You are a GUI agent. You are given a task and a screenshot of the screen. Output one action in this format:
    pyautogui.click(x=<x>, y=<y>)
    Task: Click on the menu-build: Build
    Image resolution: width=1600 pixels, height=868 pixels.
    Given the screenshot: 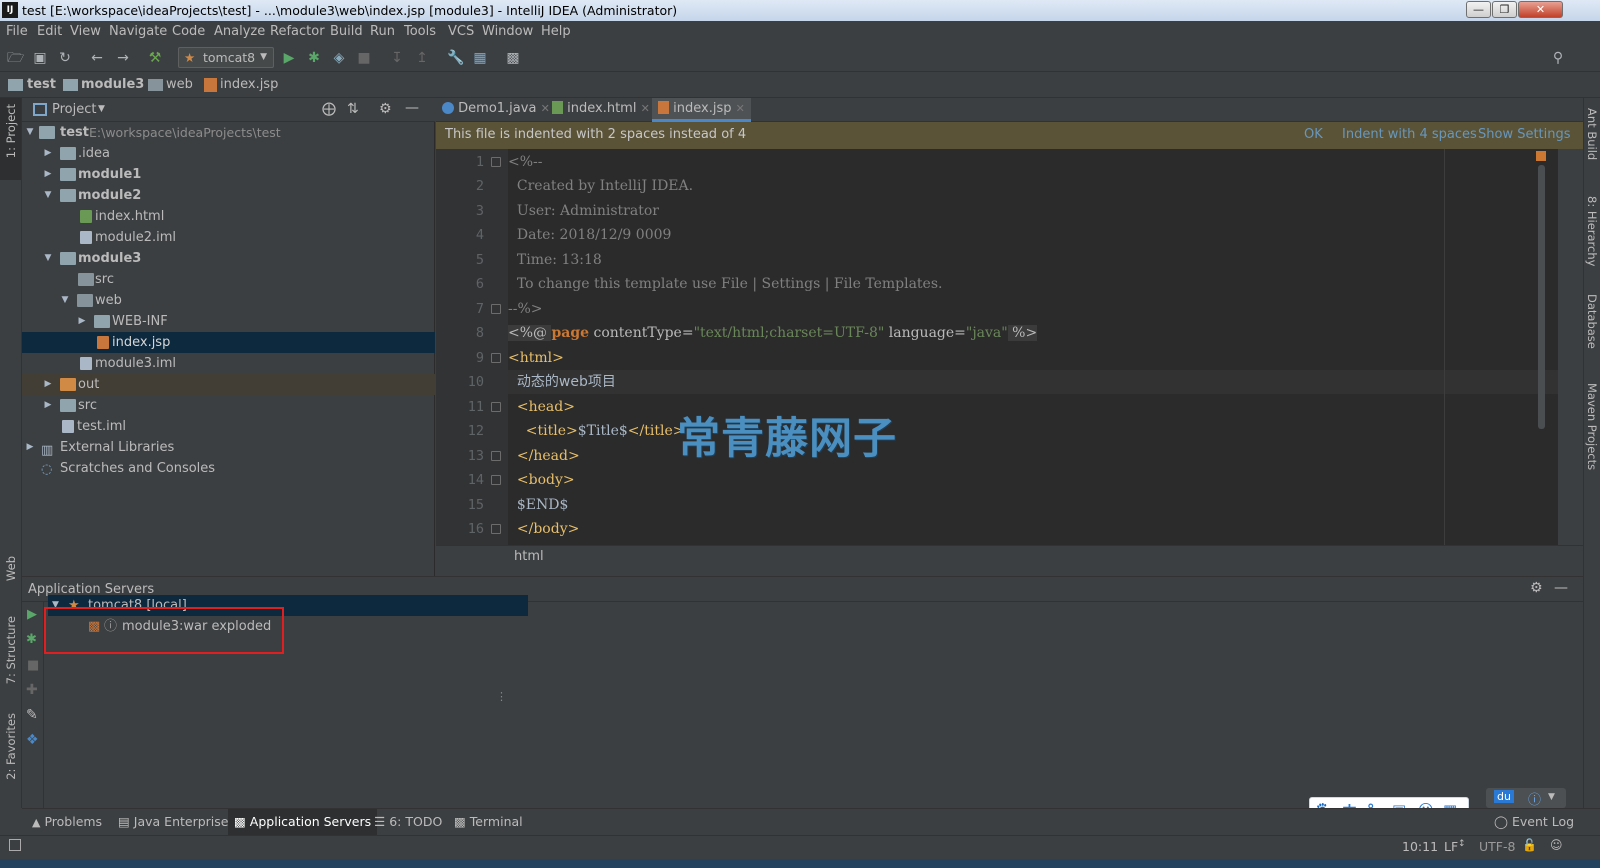 What is the action you would take?
    pyautogui.click(x=346, y=31)
    